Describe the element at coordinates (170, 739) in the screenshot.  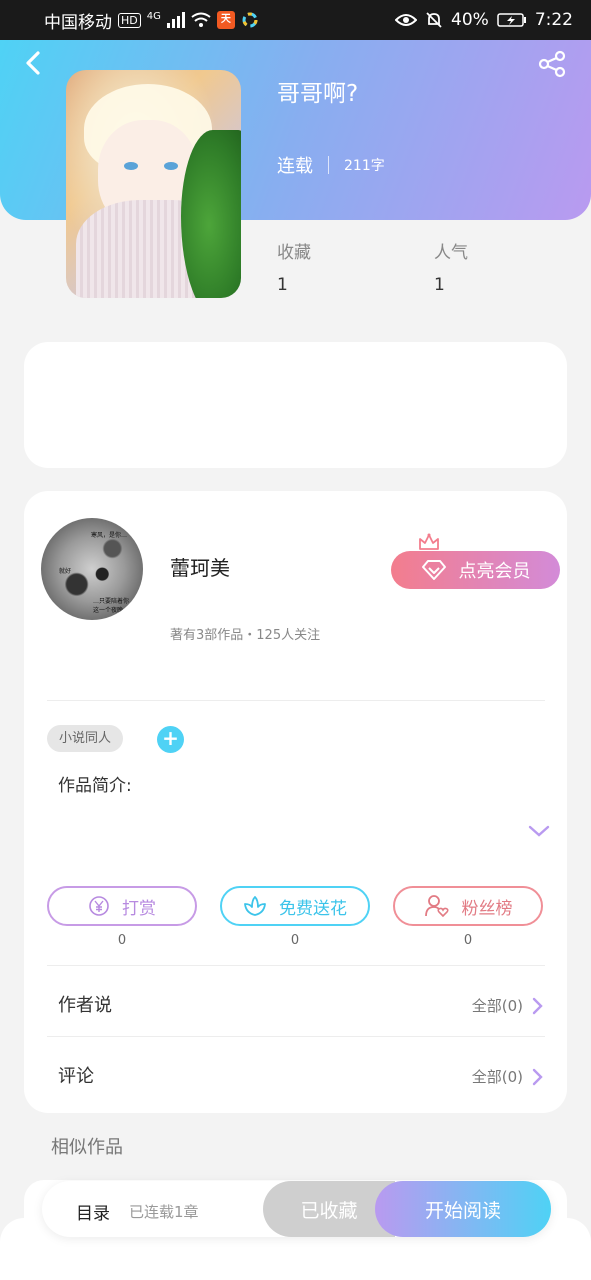
I see `add-tag-button: +` at that location.